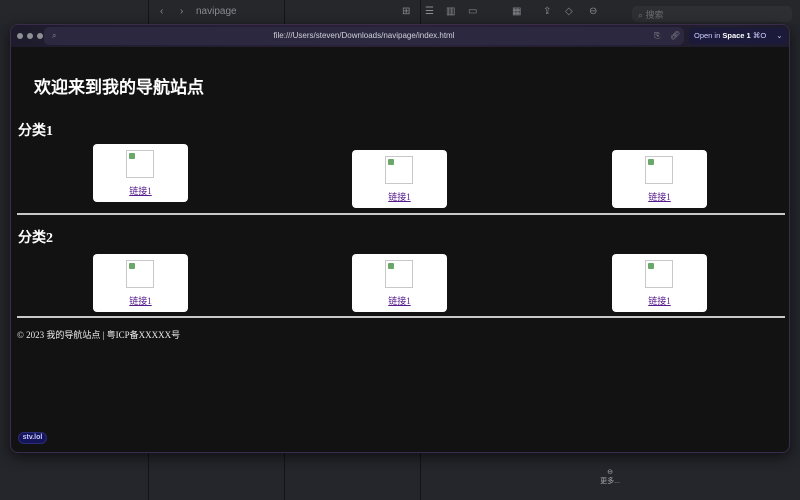 The width and height of the screenshot is (800, 500). Describe the element at coordinates (759, 35) in the screenshot. I see `shortcut-label: ⌘O` at that location.